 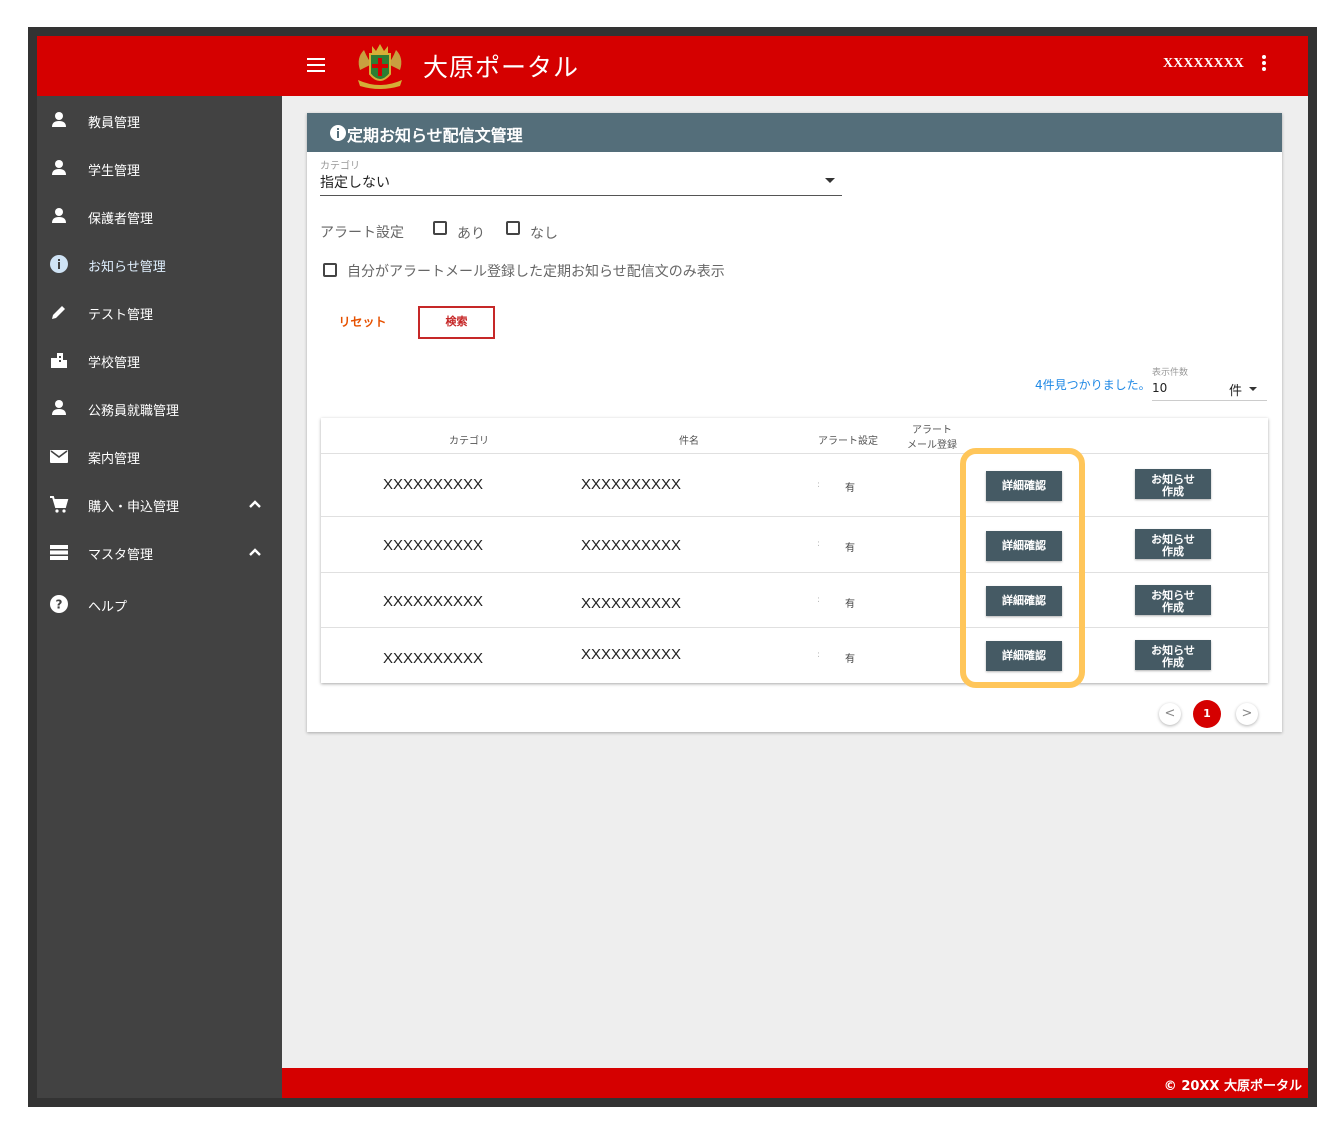 What do you see at coordinates (159, 168) in the screenshot?
I see `sidebar-item-students: 学生管理` at bounding box center [159, 168].